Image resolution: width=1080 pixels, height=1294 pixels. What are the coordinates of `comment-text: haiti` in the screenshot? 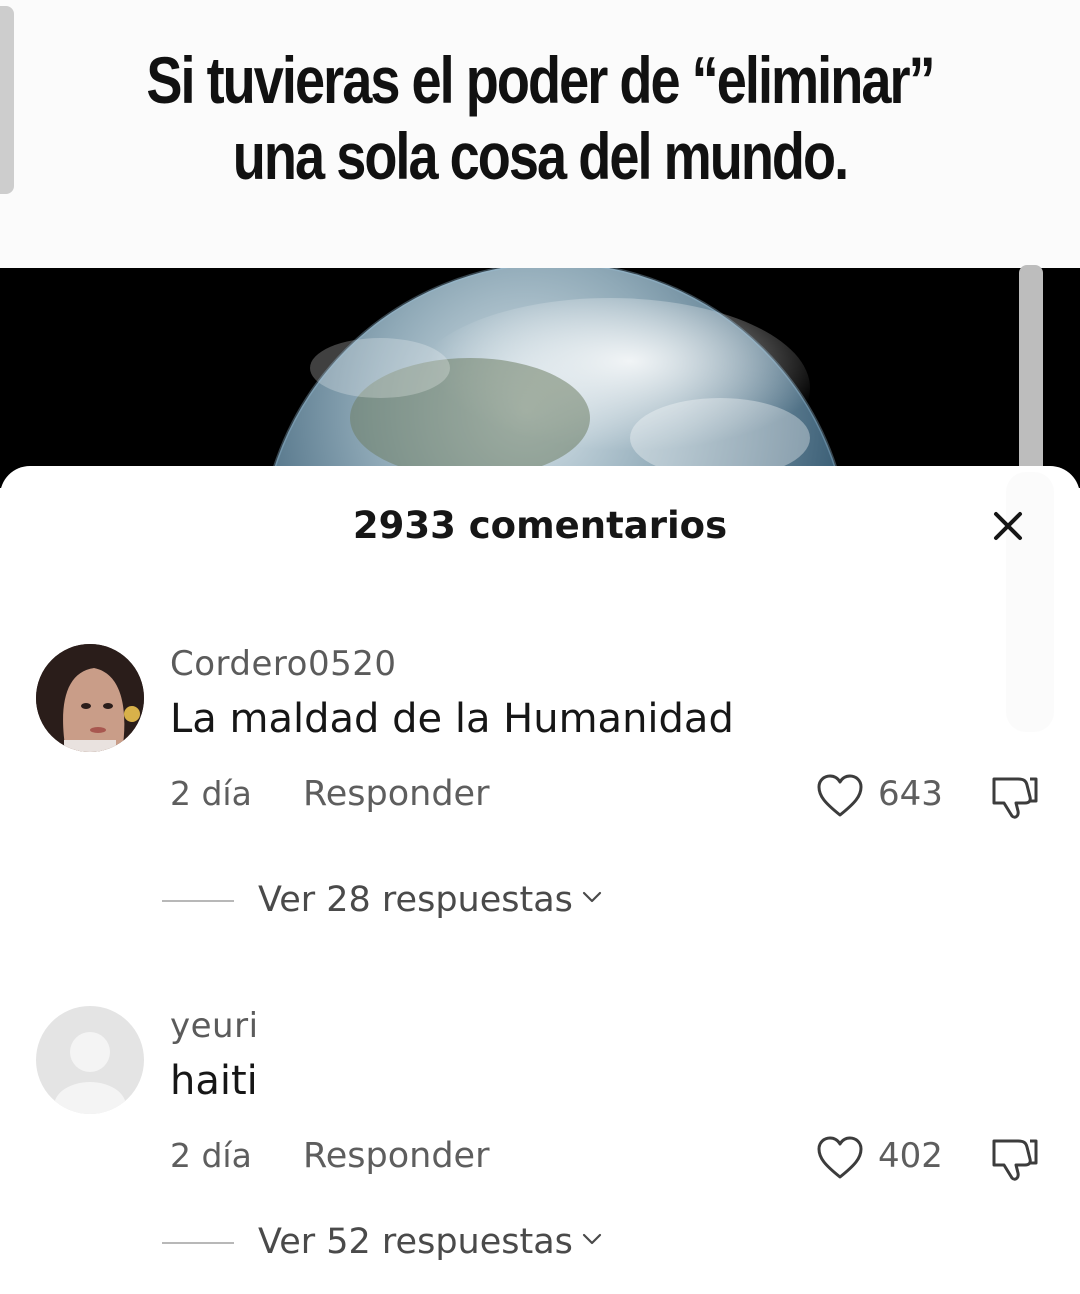 It's located at (214, 1081).